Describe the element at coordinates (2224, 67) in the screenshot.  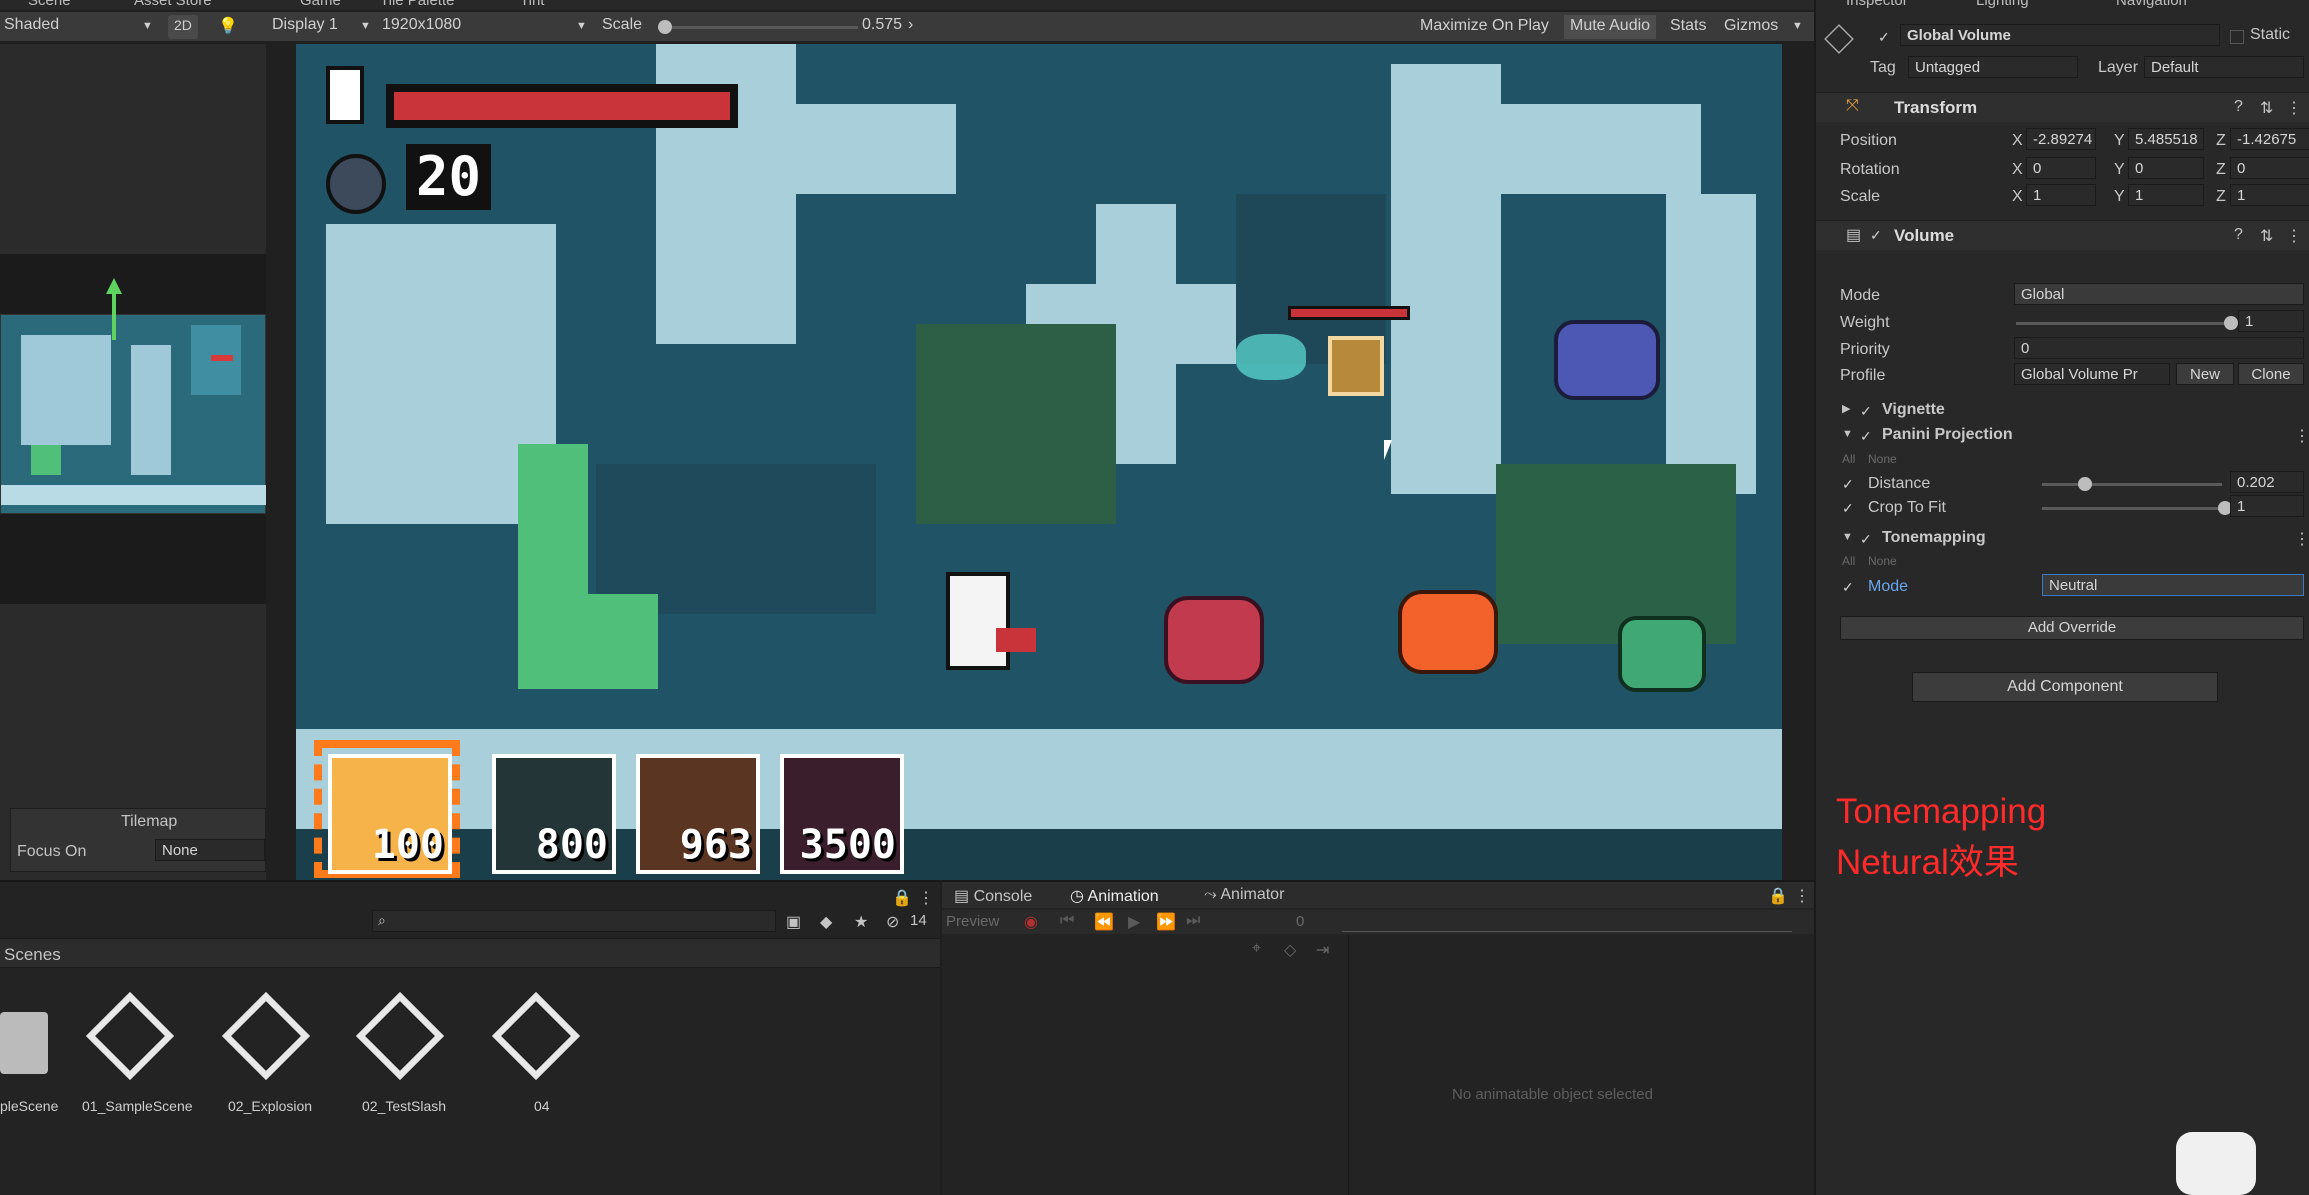
I see `layer-dropdown: Default` at that location.